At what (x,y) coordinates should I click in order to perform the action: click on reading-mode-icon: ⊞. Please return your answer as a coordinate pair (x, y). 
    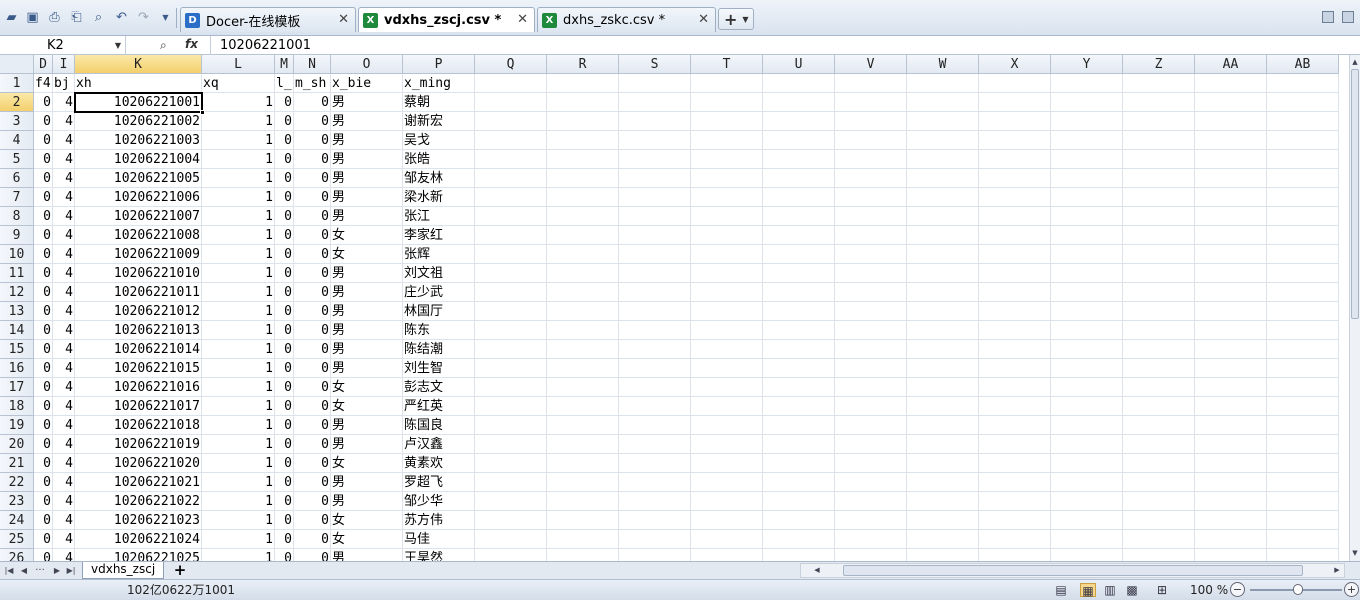
    Looking at the image, I should click on (1162, 590).